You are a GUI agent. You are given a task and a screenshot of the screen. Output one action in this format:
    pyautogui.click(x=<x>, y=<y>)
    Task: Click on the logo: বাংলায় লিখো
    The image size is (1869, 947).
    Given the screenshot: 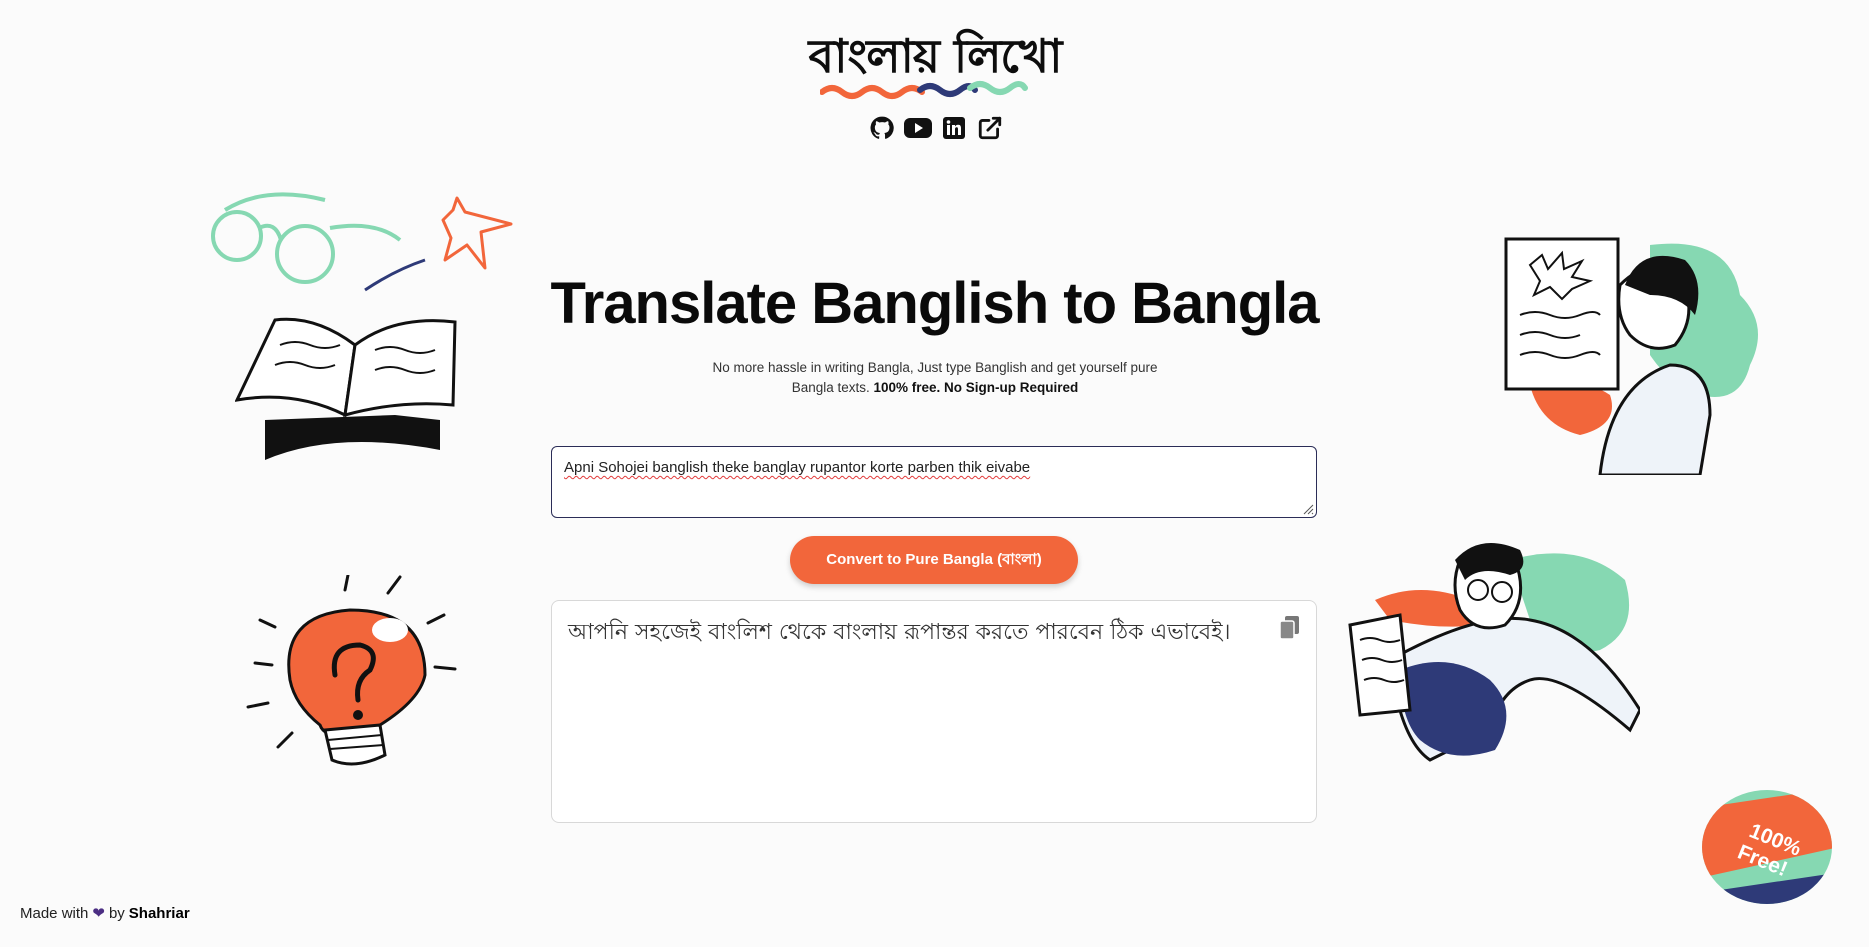 What is the action you would take?
    pyautogui.click(x=935, y=65)
    